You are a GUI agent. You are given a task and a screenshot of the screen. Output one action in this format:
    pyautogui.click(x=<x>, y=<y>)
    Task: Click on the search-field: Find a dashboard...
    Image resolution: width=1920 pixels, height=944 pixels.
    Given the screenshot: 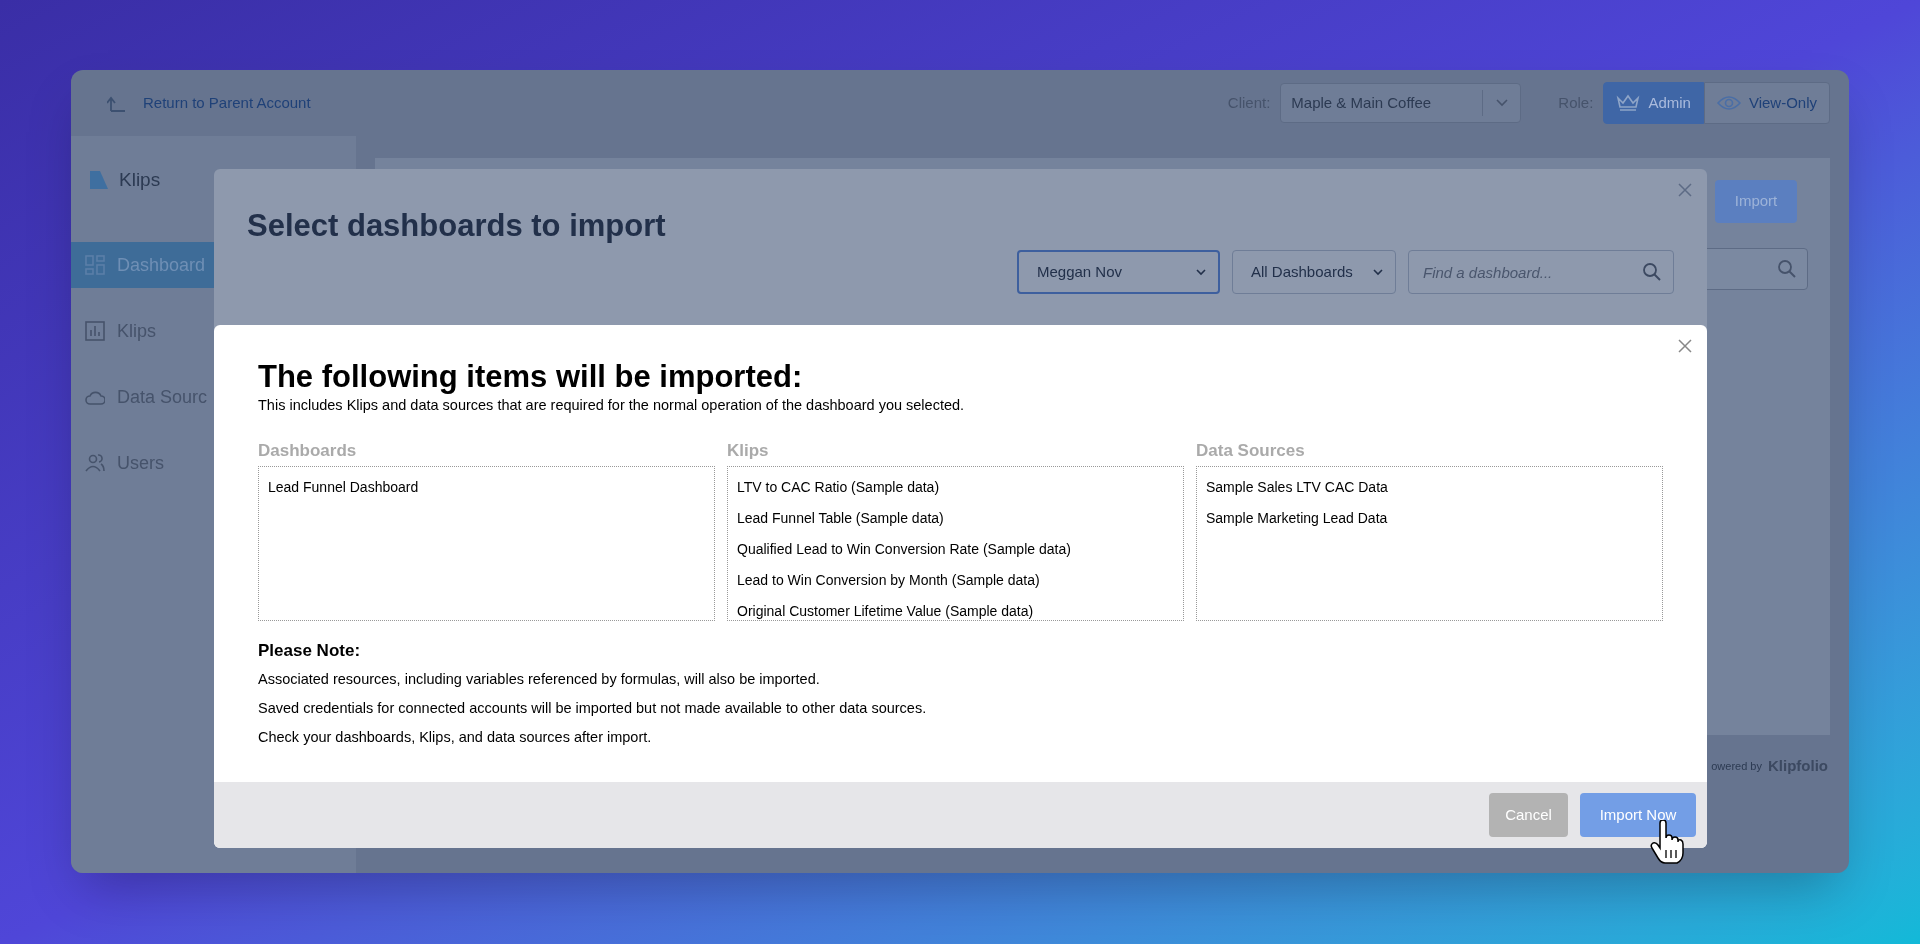 What is the action you would take?
    pyautogui.click(x=1541, y=272)
    